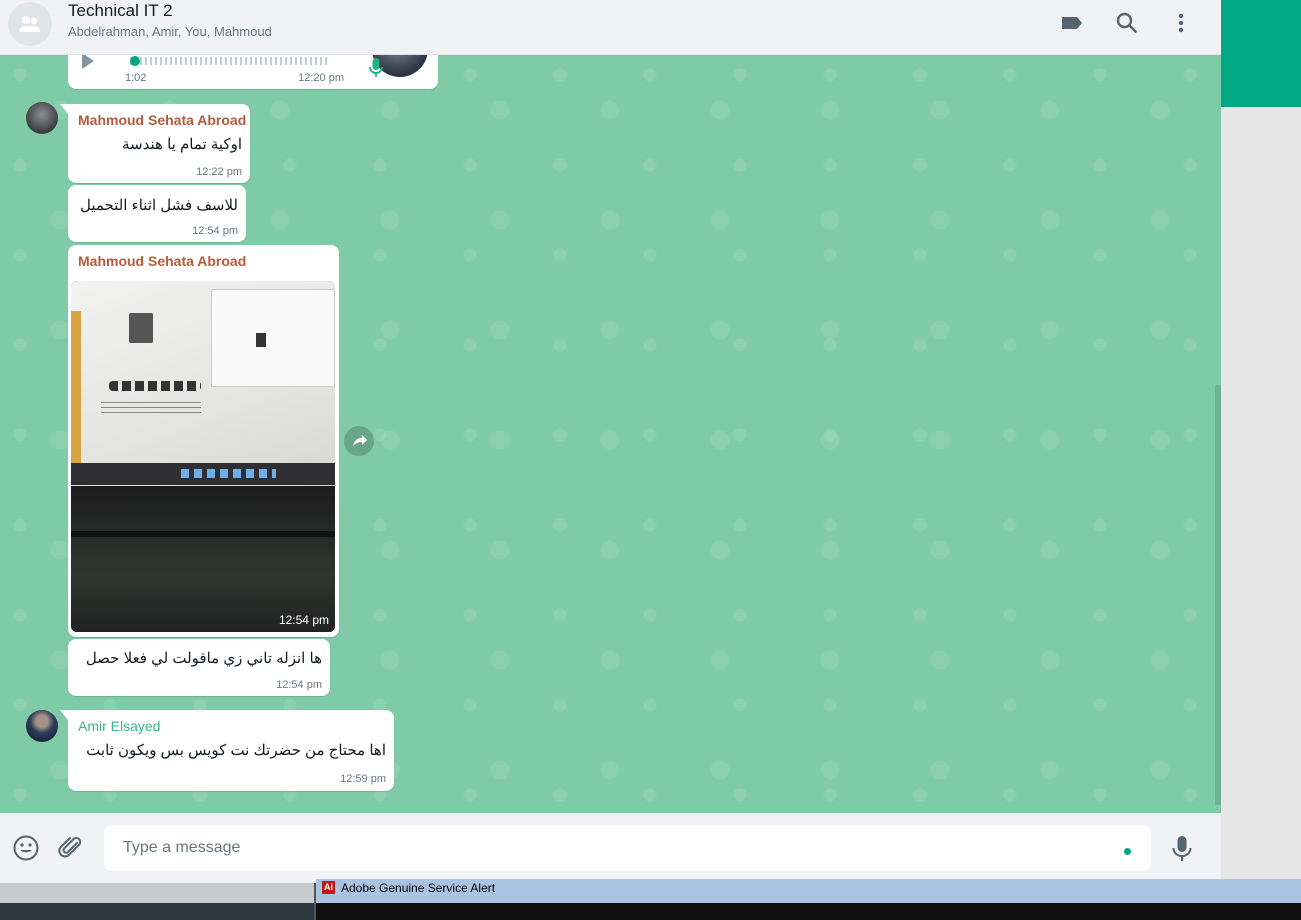 This screenshot has width=1301, height=920. What do you see at coordinates (203, 658) in the screenshot?
I see `message-text: ها انزله تاني زي ماقولت لي فعلا حصل` at bounding box center [203, 658].